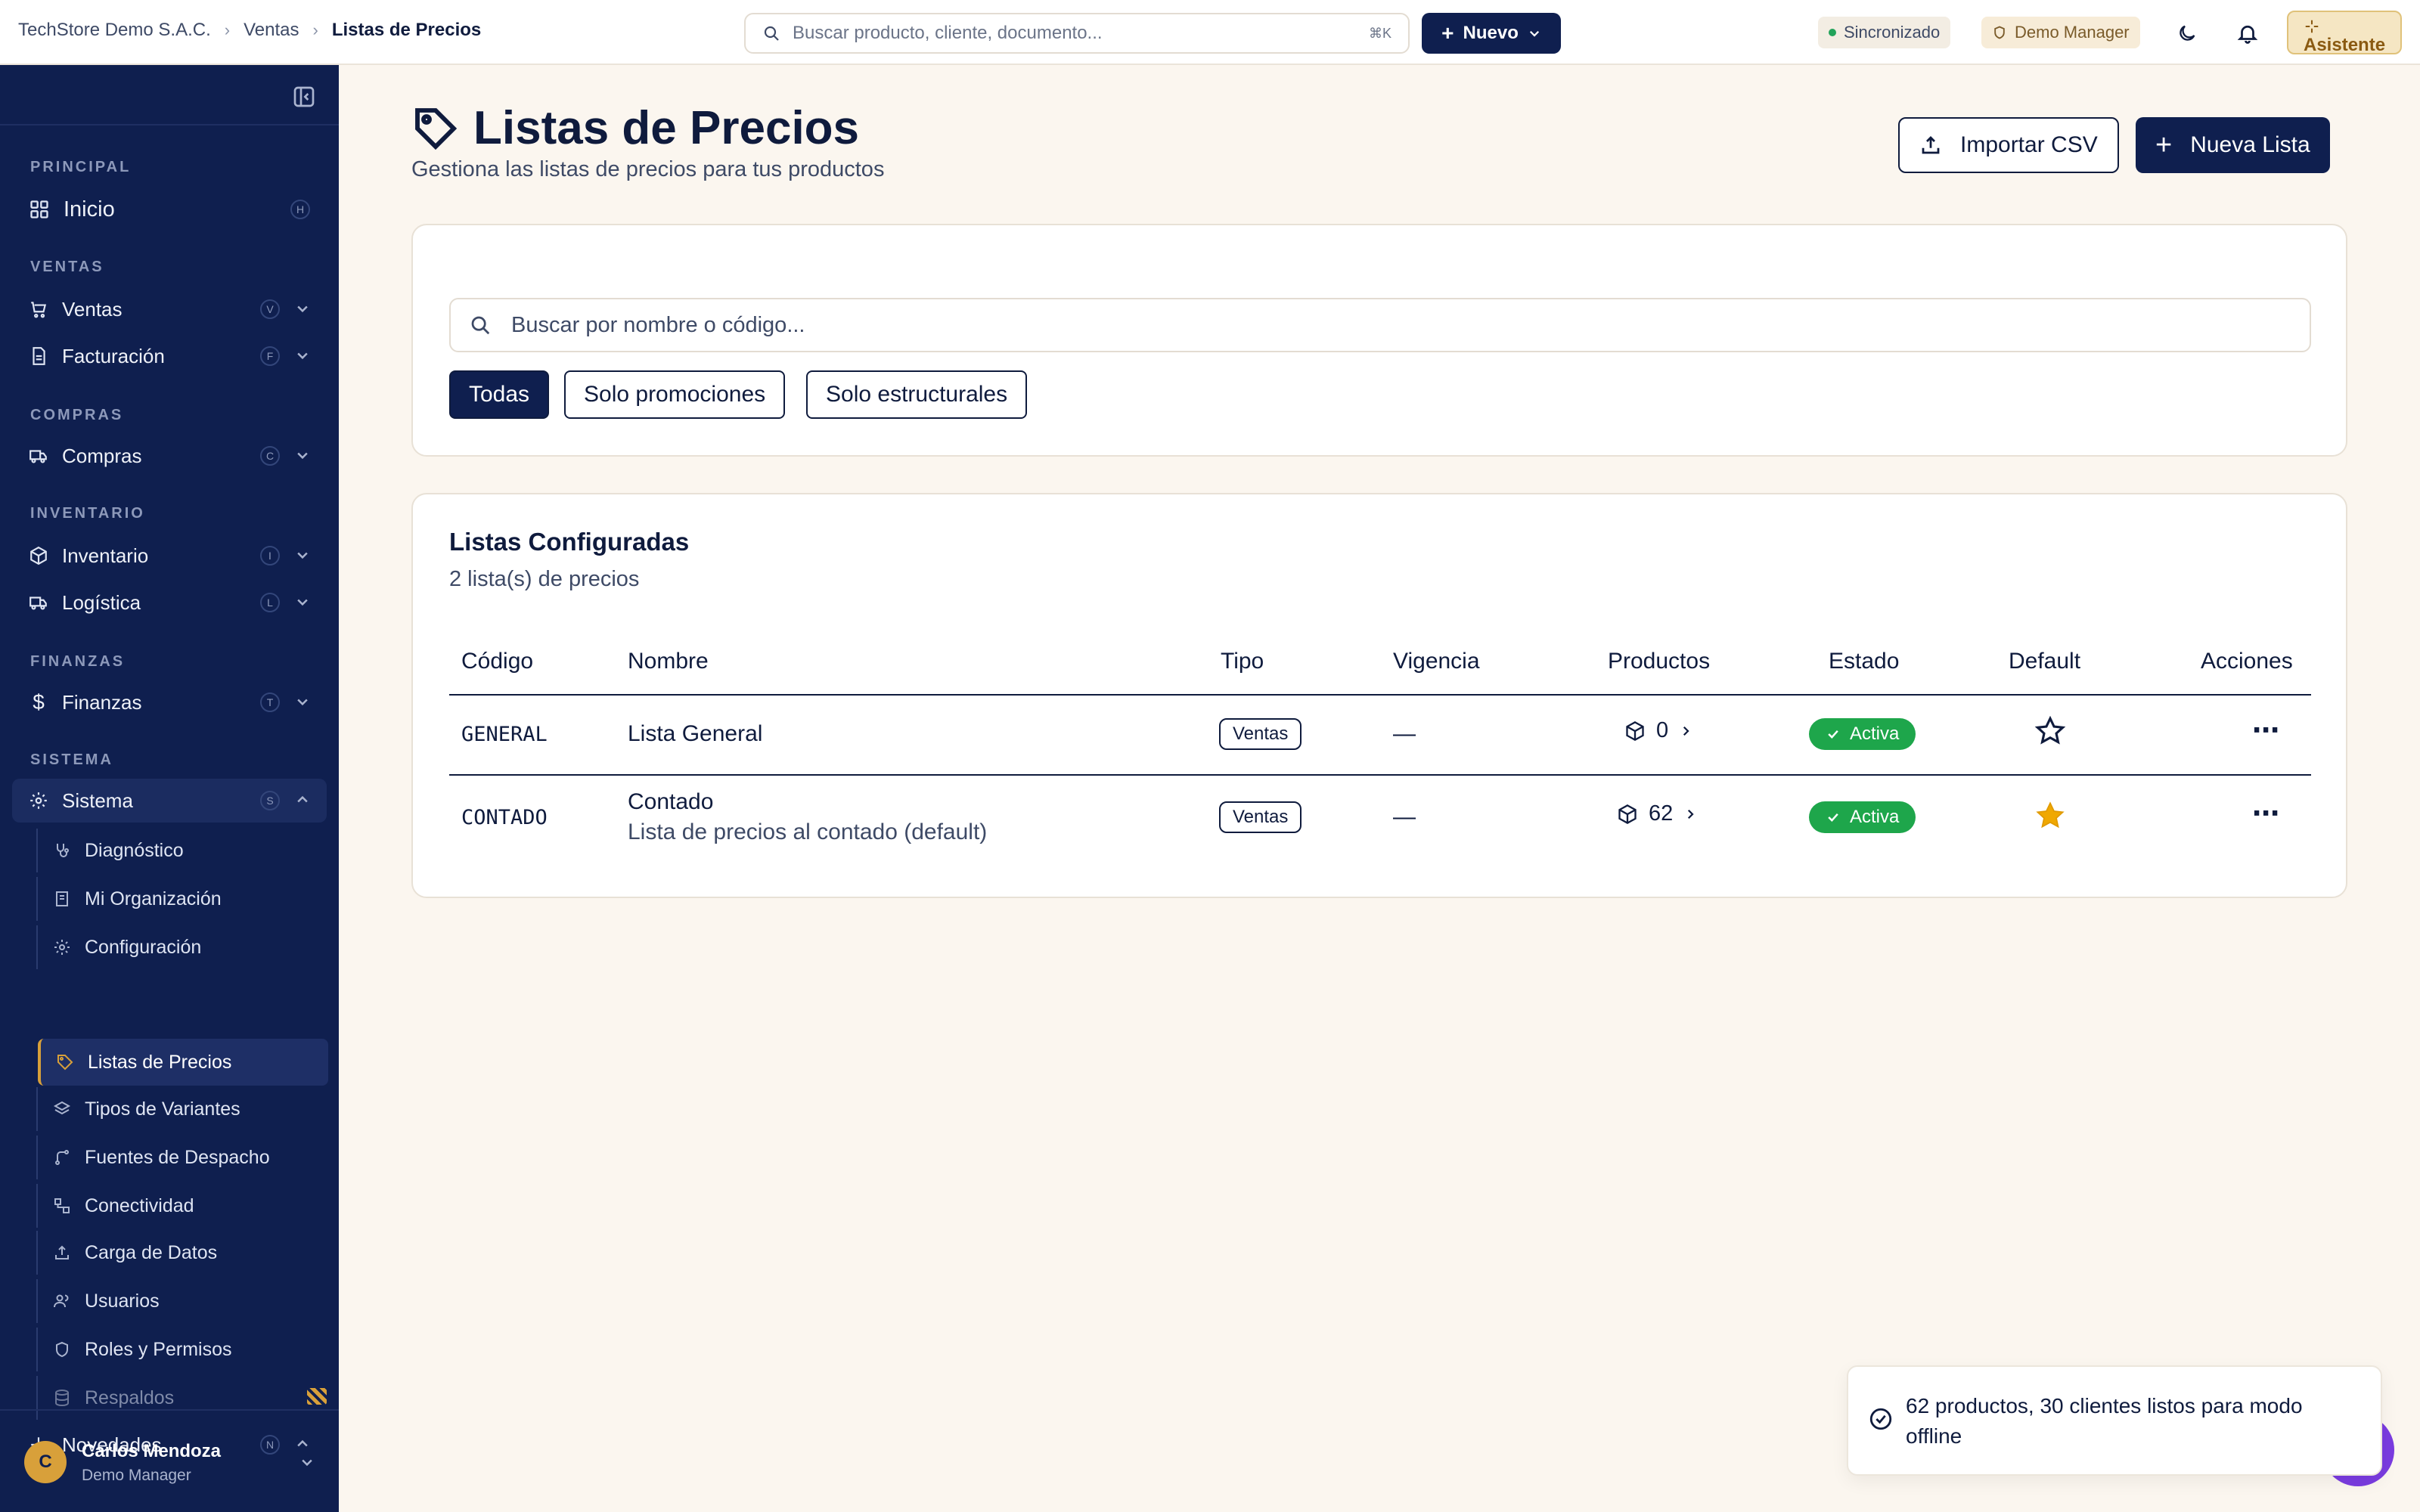  What do you see at coordinates (114, 355) in the screenshot?
I see `sidebar-item-label: Facturación` at bounding box center [114, 355].